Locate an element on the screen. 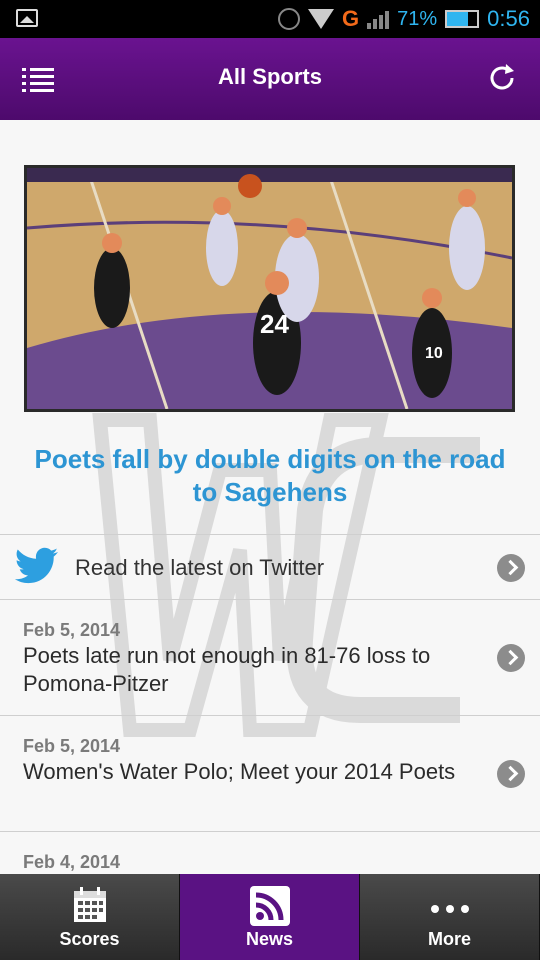 This screenshot has height=960, width=540. twitter-label: Read the latest on Twitter is located at coordinates (200, 567).